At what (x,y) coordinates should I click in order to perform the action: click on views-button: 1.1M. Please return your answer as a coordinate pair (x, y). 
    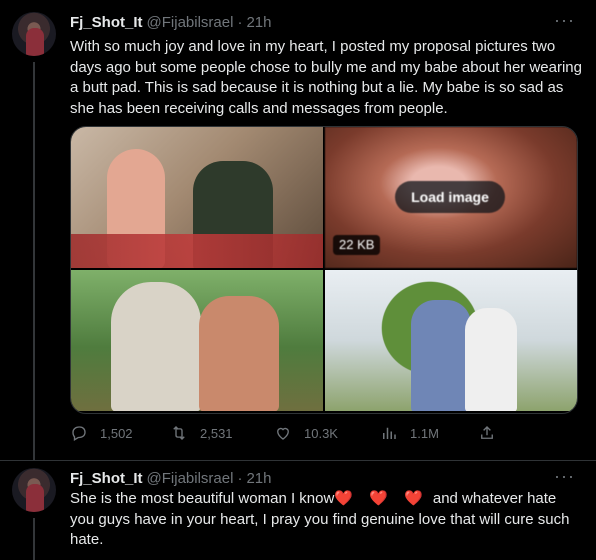
    Looking at the image, I should click on (409, 433).